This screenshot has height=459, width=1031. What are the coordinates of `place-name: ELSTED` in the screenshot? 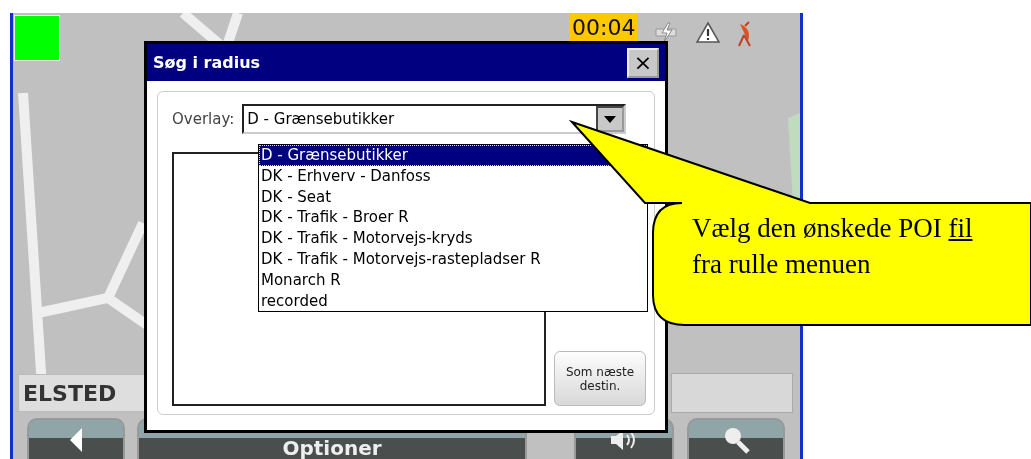 It's located at (82, 393).